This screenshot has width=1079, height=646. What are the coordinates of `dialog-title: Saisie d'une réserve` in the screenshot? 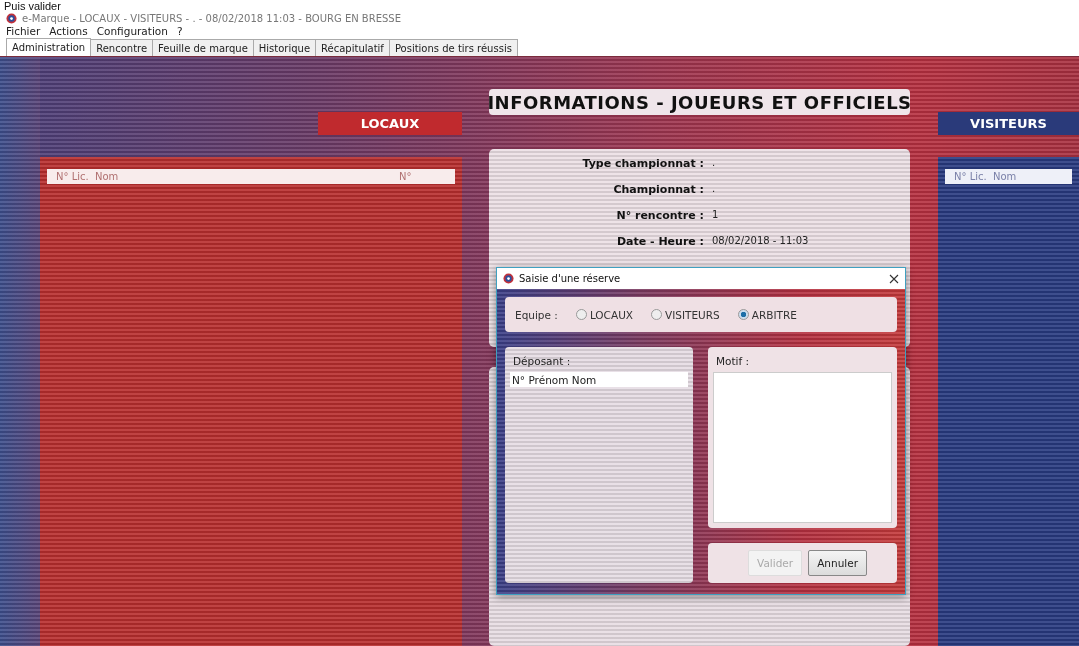 It's located at (570, 278).